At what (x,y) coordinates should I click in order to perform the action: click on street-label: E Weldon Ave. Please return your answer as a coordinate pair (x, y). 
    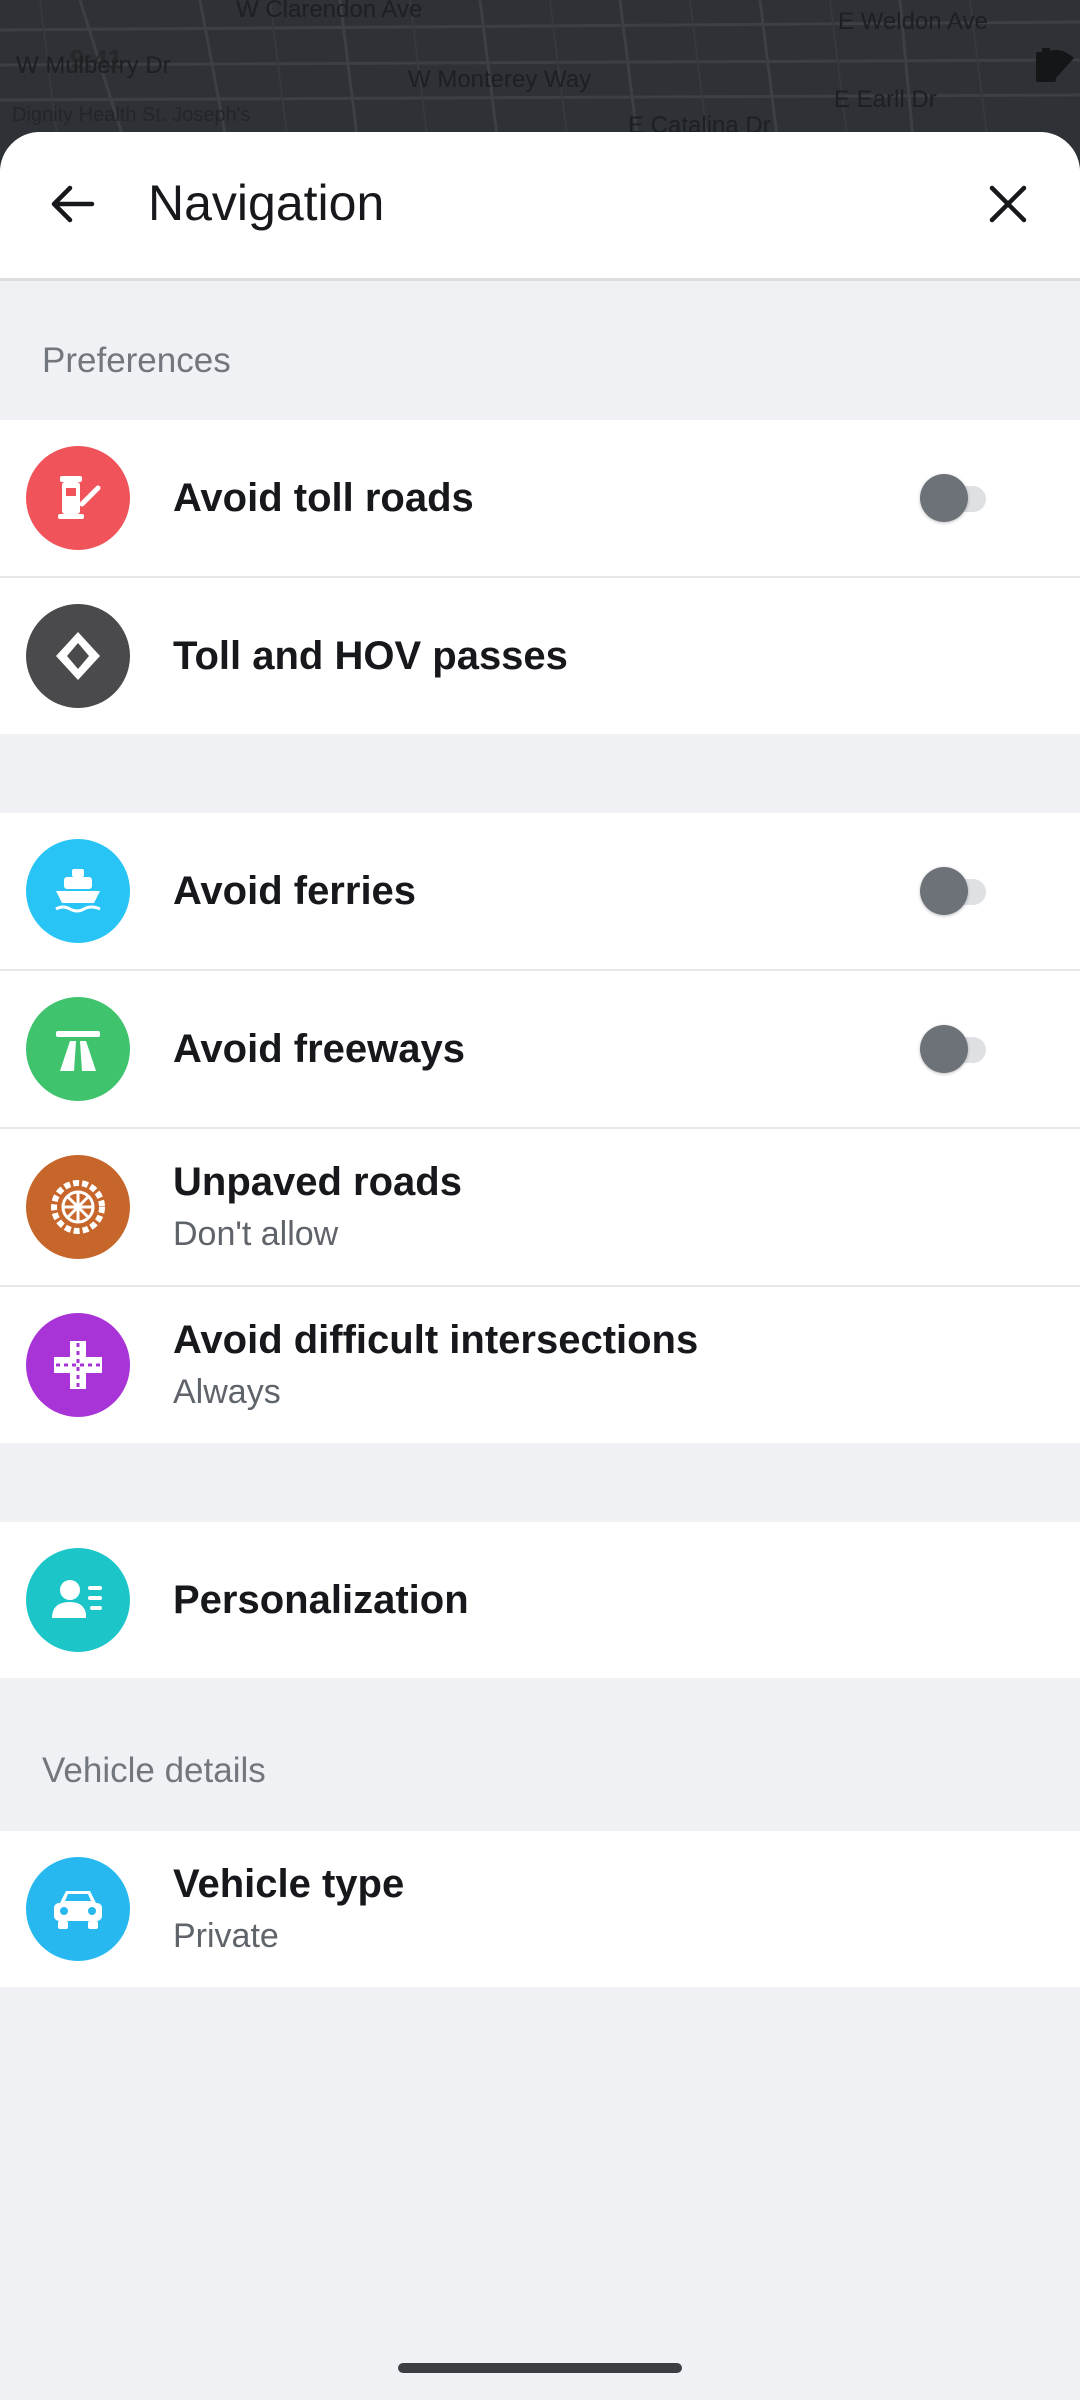
    Looking at the image, I should click on (913, 21).